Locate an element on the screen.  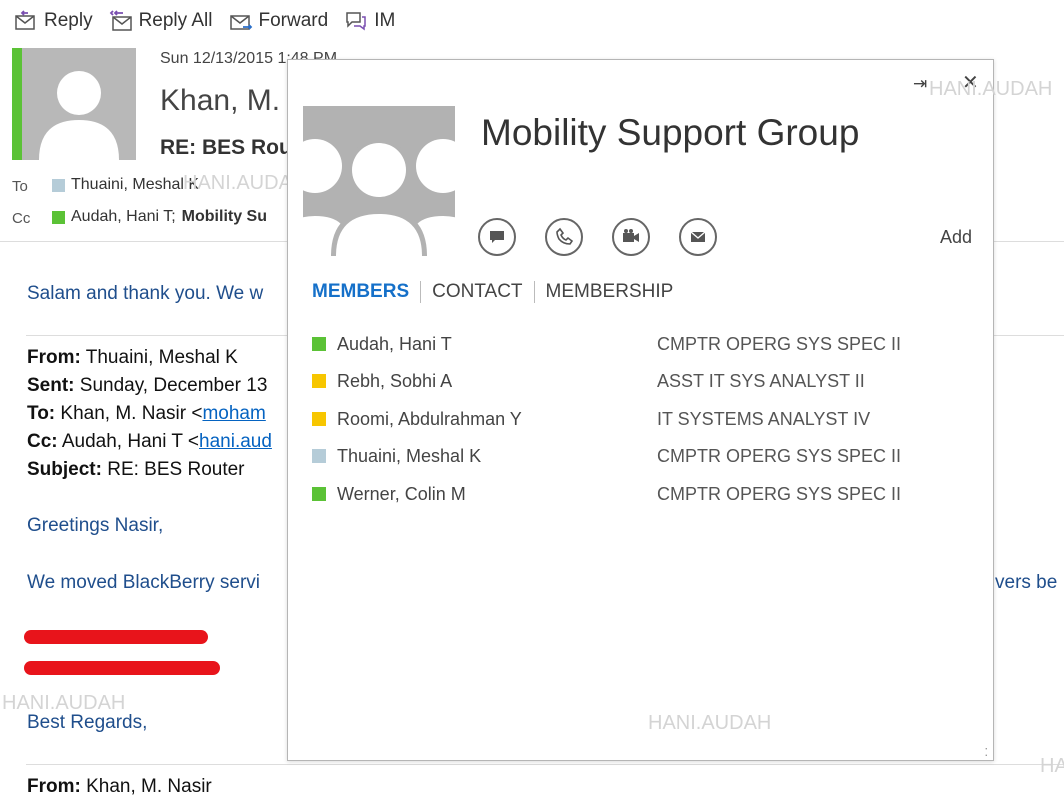
quoted-cc-line: Cc: Audah, Hani T <hani.aud is located at coordinates (149, 442).